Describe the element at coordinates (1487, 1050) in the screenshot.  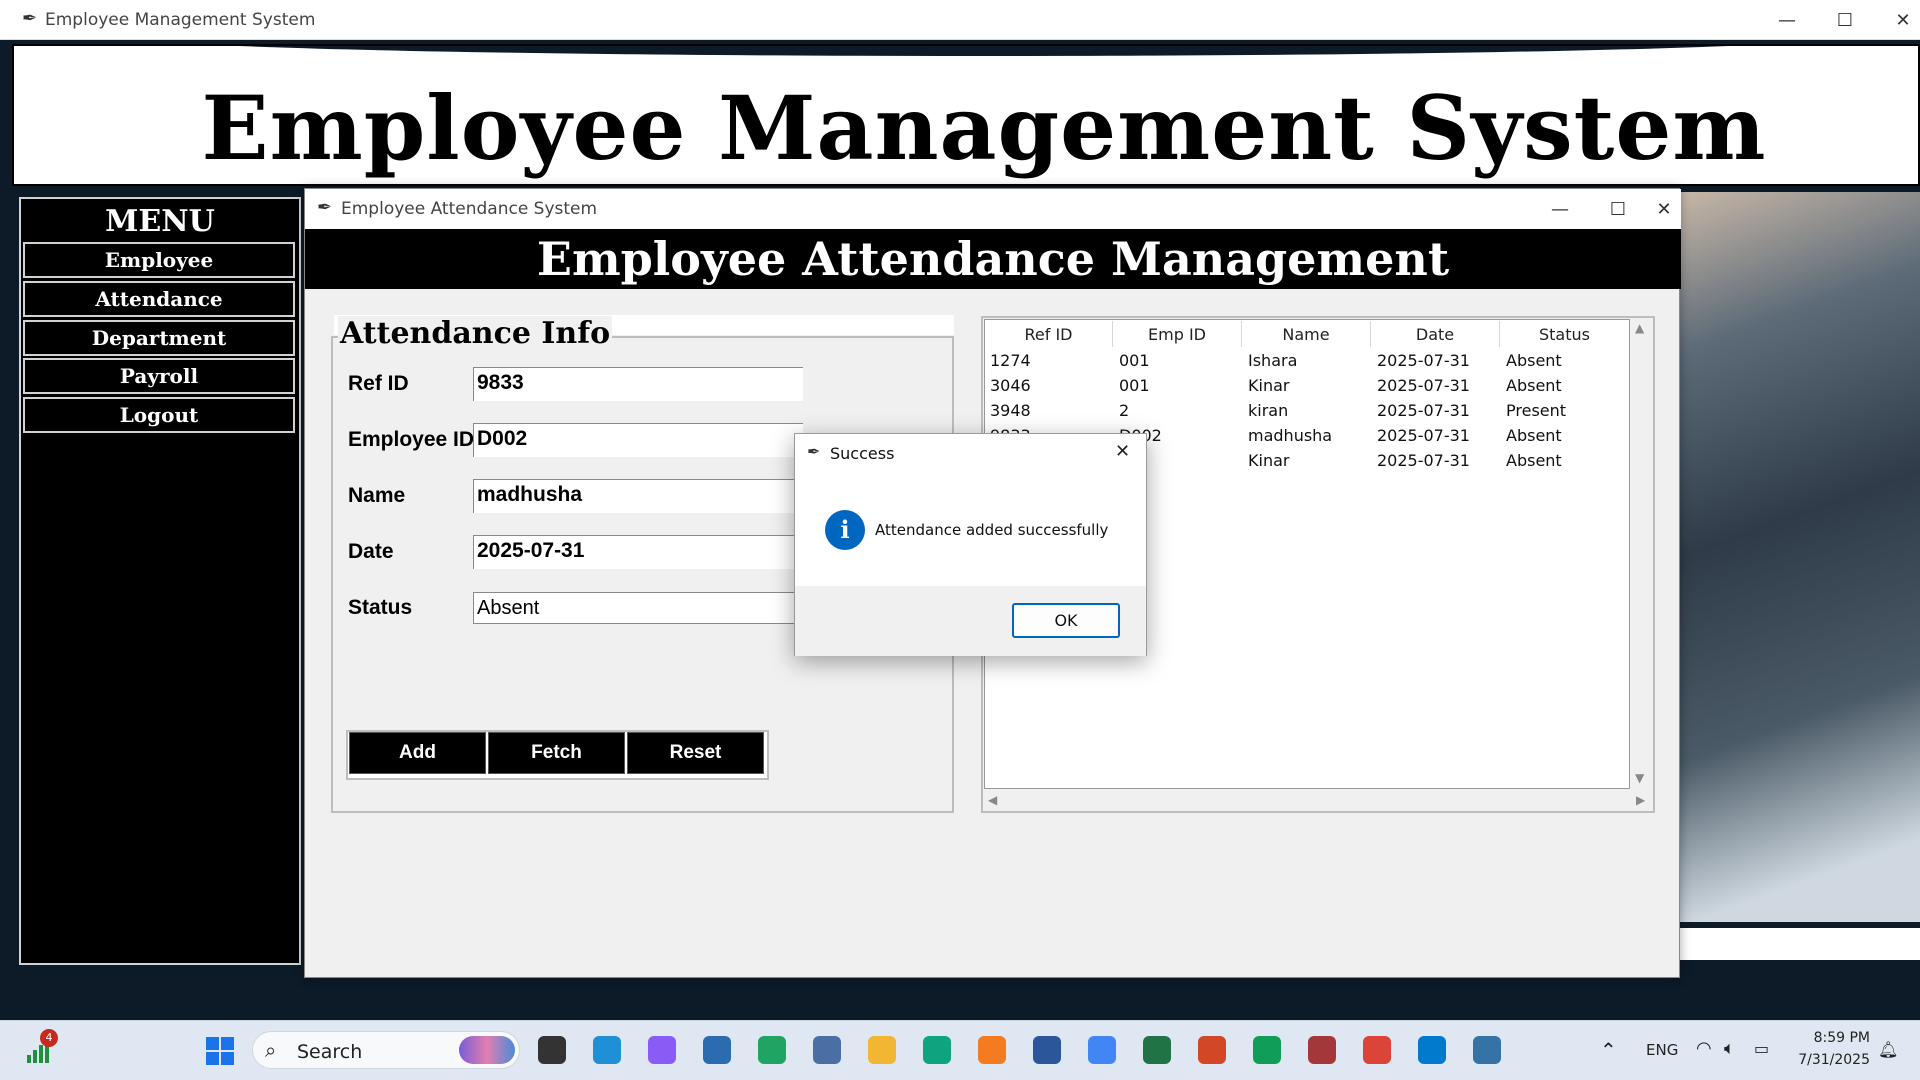
I see `python-icon` at that location.